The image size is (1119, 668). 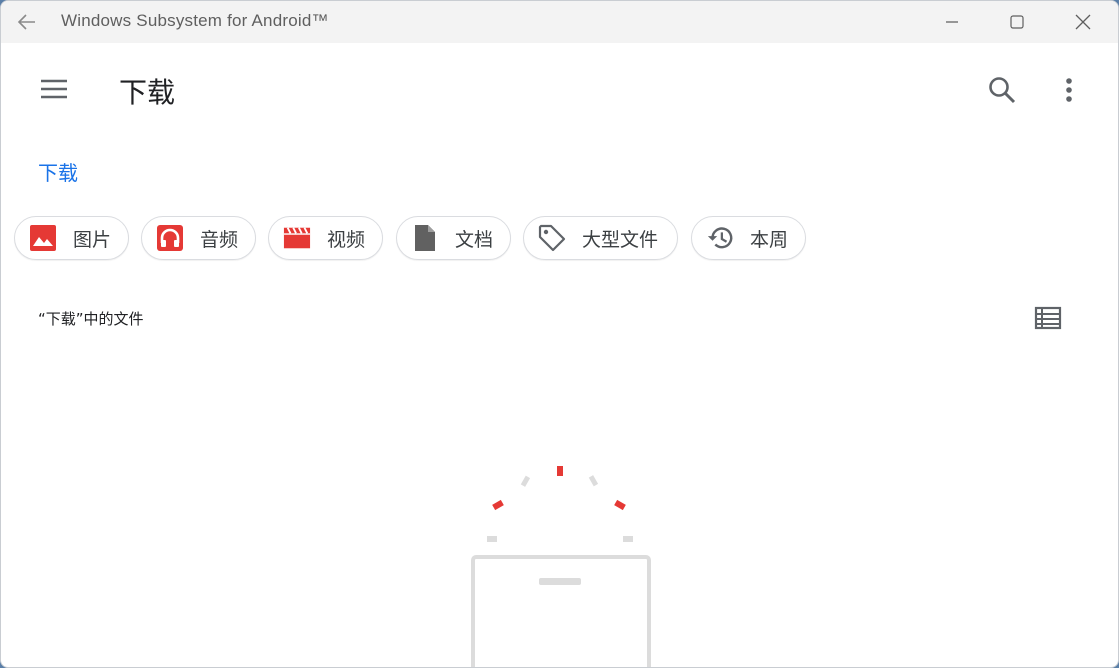 What do you see at coordinates (552, 238) in the screenshot?
I see `tag-icon` at bounding box center [552, 238].